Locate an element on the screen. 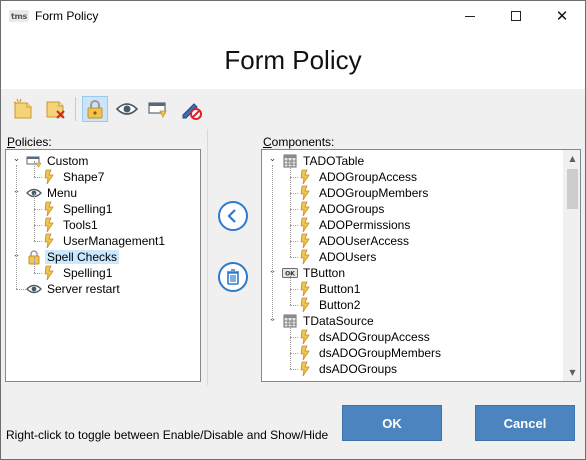  components-scrollbar: ▲ ▼ is located at coordinates (571, 265).